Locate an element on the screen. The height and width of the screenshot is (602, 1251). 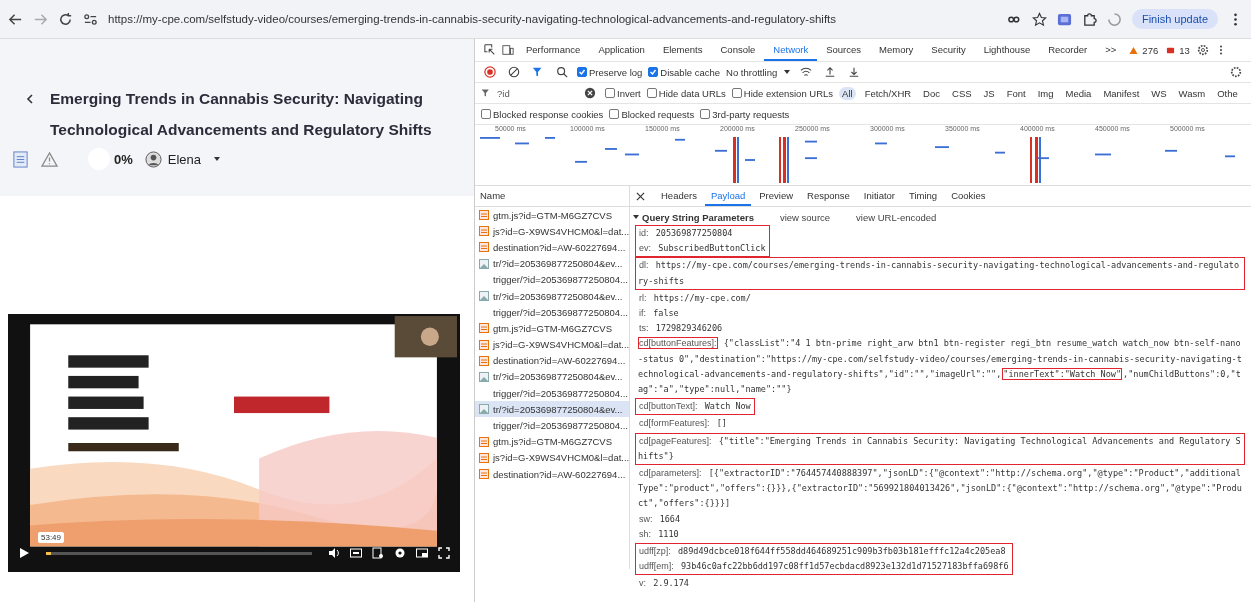
inspect-icon is located at coordinates (490, 50).